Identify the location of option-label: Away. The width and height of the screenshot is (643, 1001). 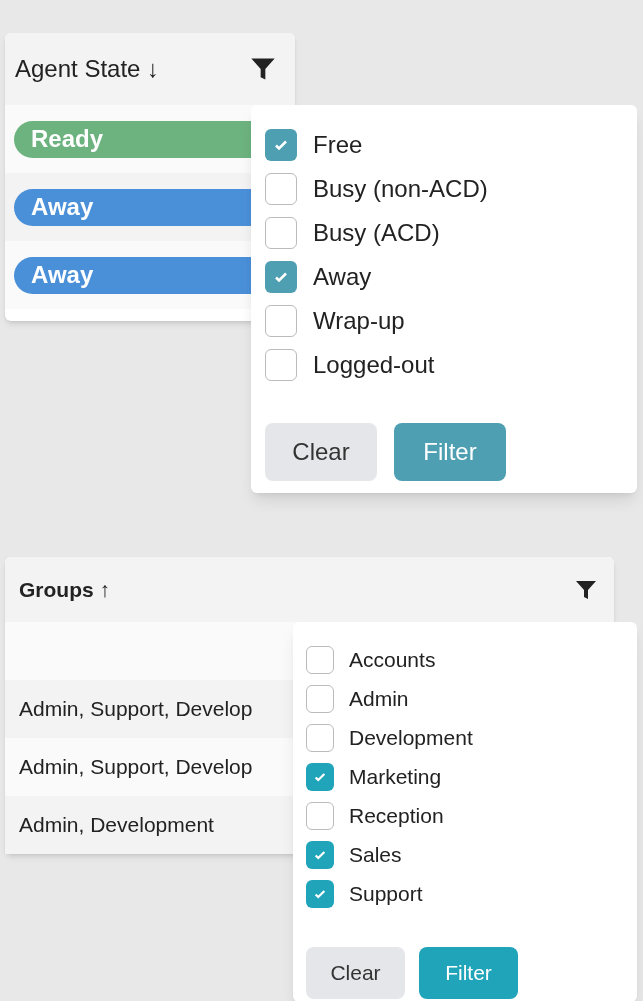
(342, 277).